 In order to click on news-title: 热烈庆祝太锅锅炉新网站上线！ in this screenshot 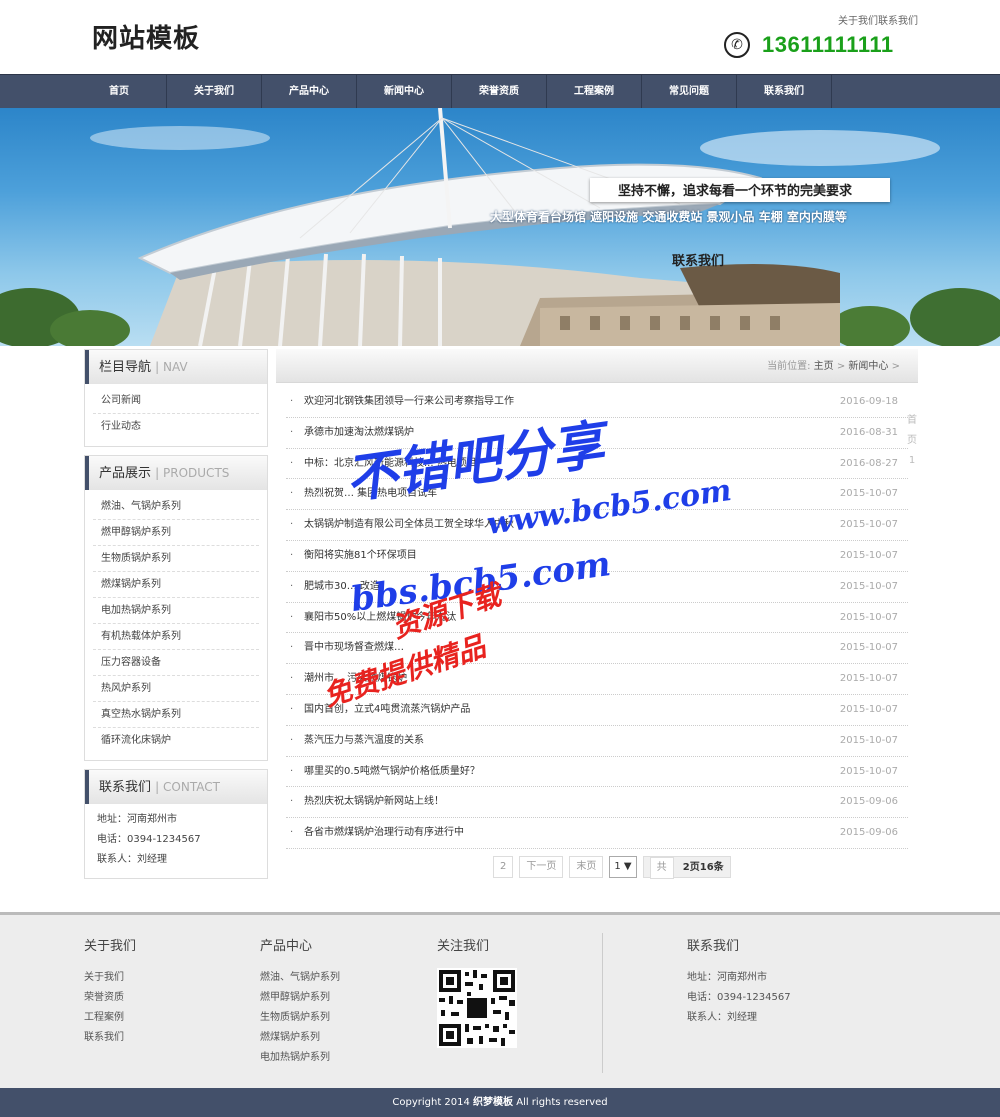, I will do `click(374, 801)`.